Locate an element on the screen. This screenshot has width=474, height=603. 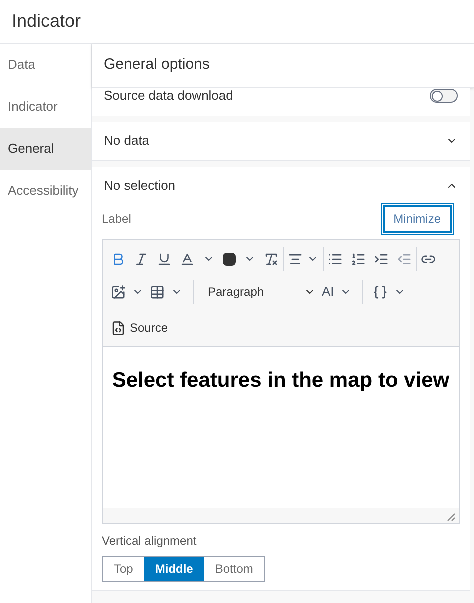
italic-icon is located at coordinates (141, 259).